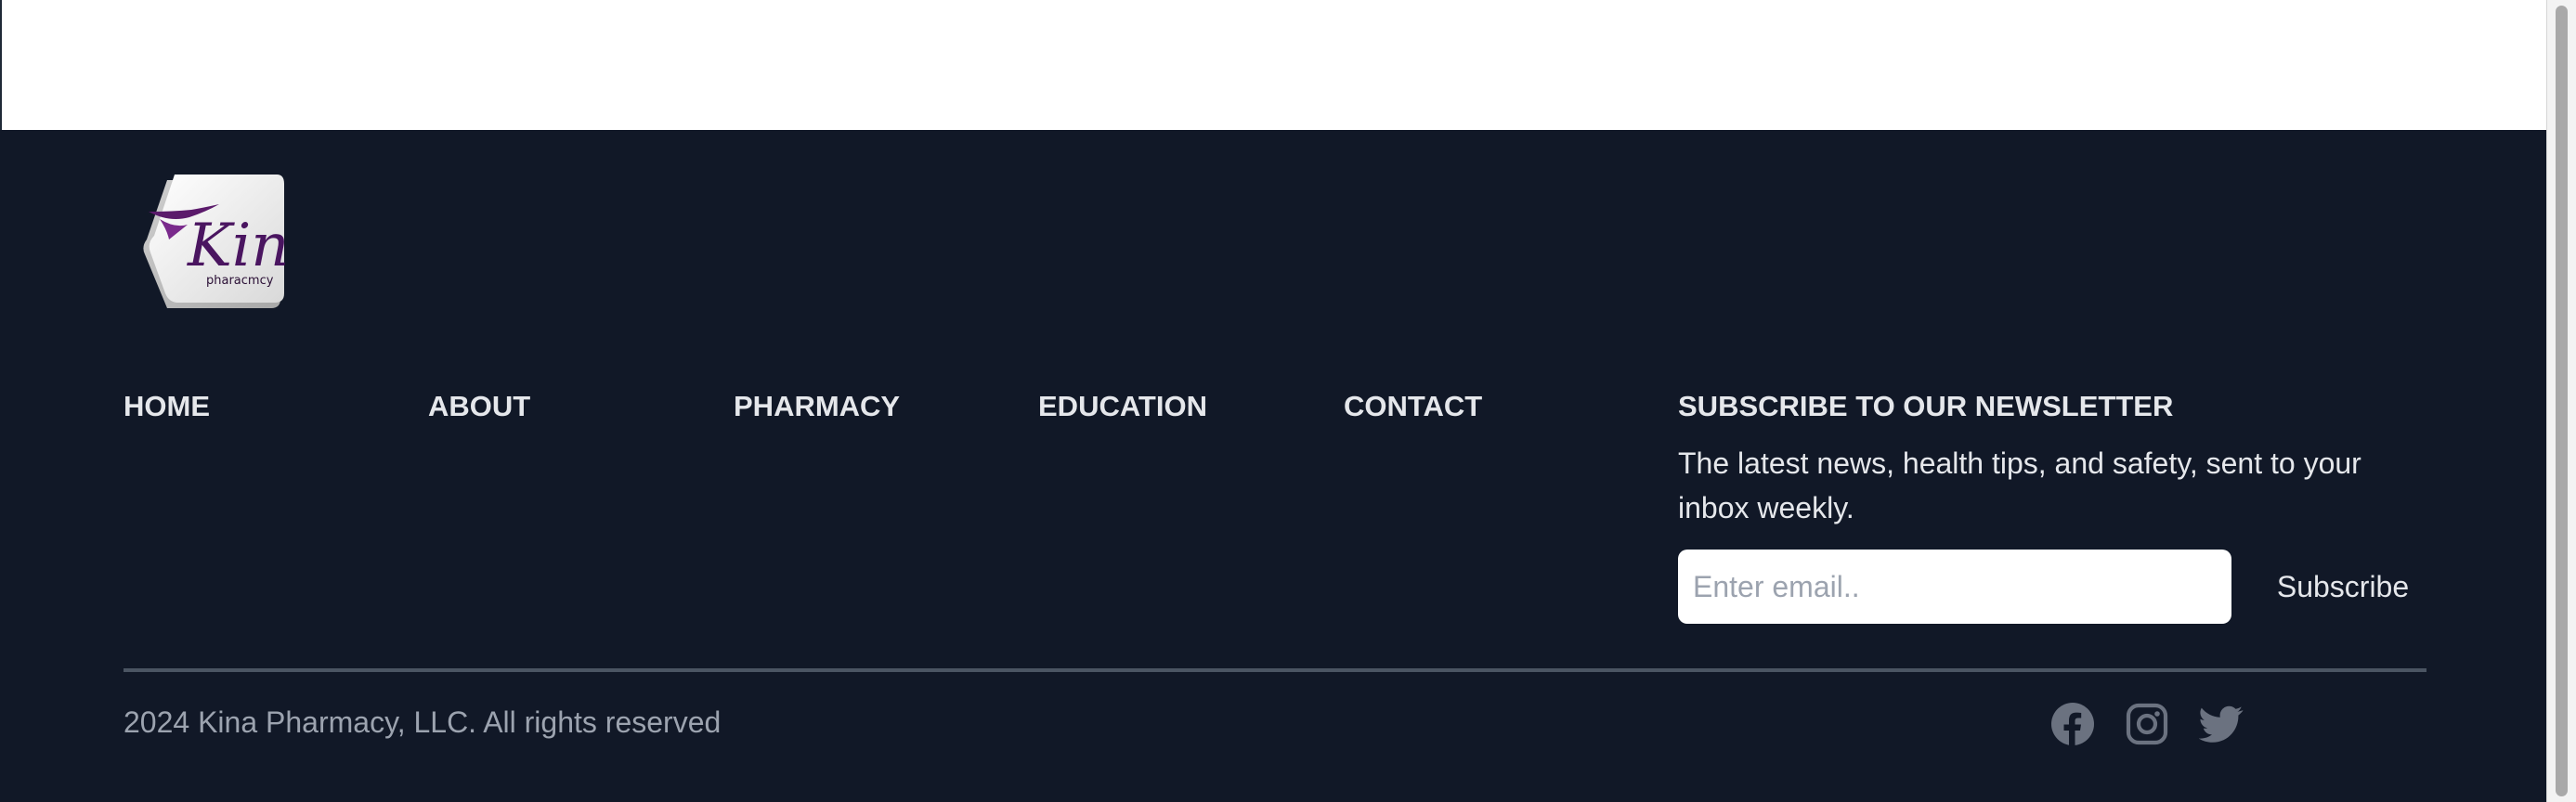 This screenshot has height=802, width=2576. Describe the element at coordinates (1926, 406) in the screenshot. I see `newsletter-title: SUBSCRIBE TO OUR NEWSLETTER` at that location.